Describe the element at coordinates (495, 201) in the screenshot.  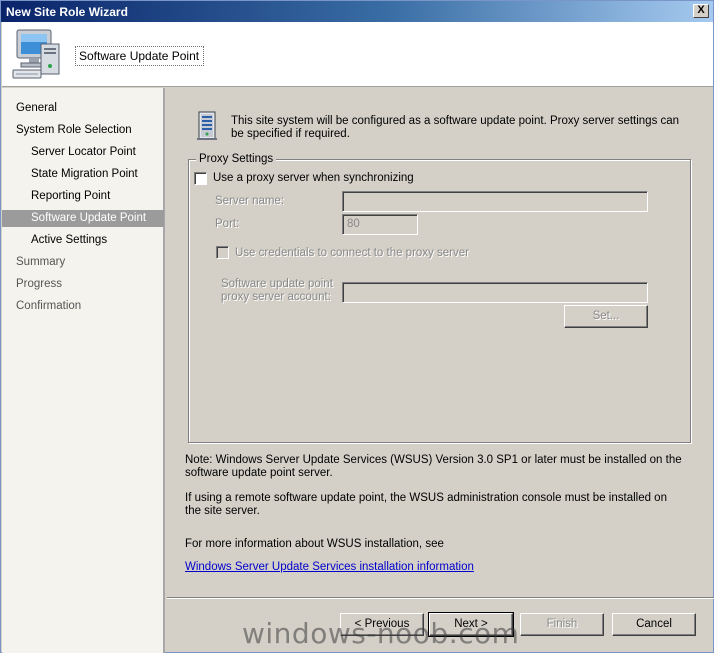
I see `server-name-field` at that location.